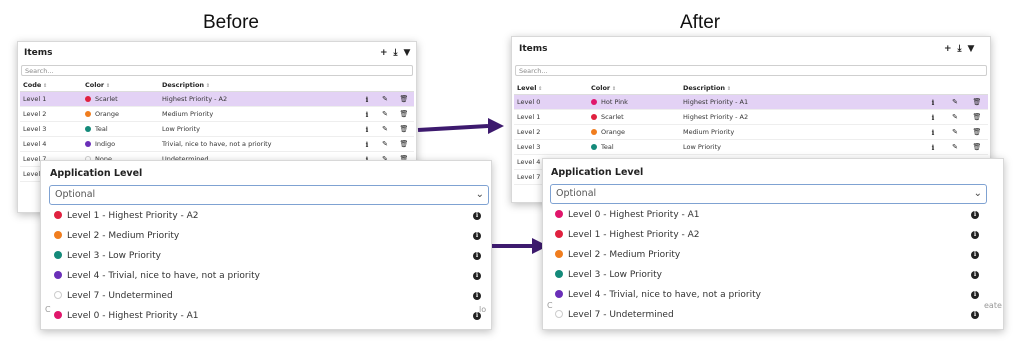  I want to click on action-header, so click(367, 85).